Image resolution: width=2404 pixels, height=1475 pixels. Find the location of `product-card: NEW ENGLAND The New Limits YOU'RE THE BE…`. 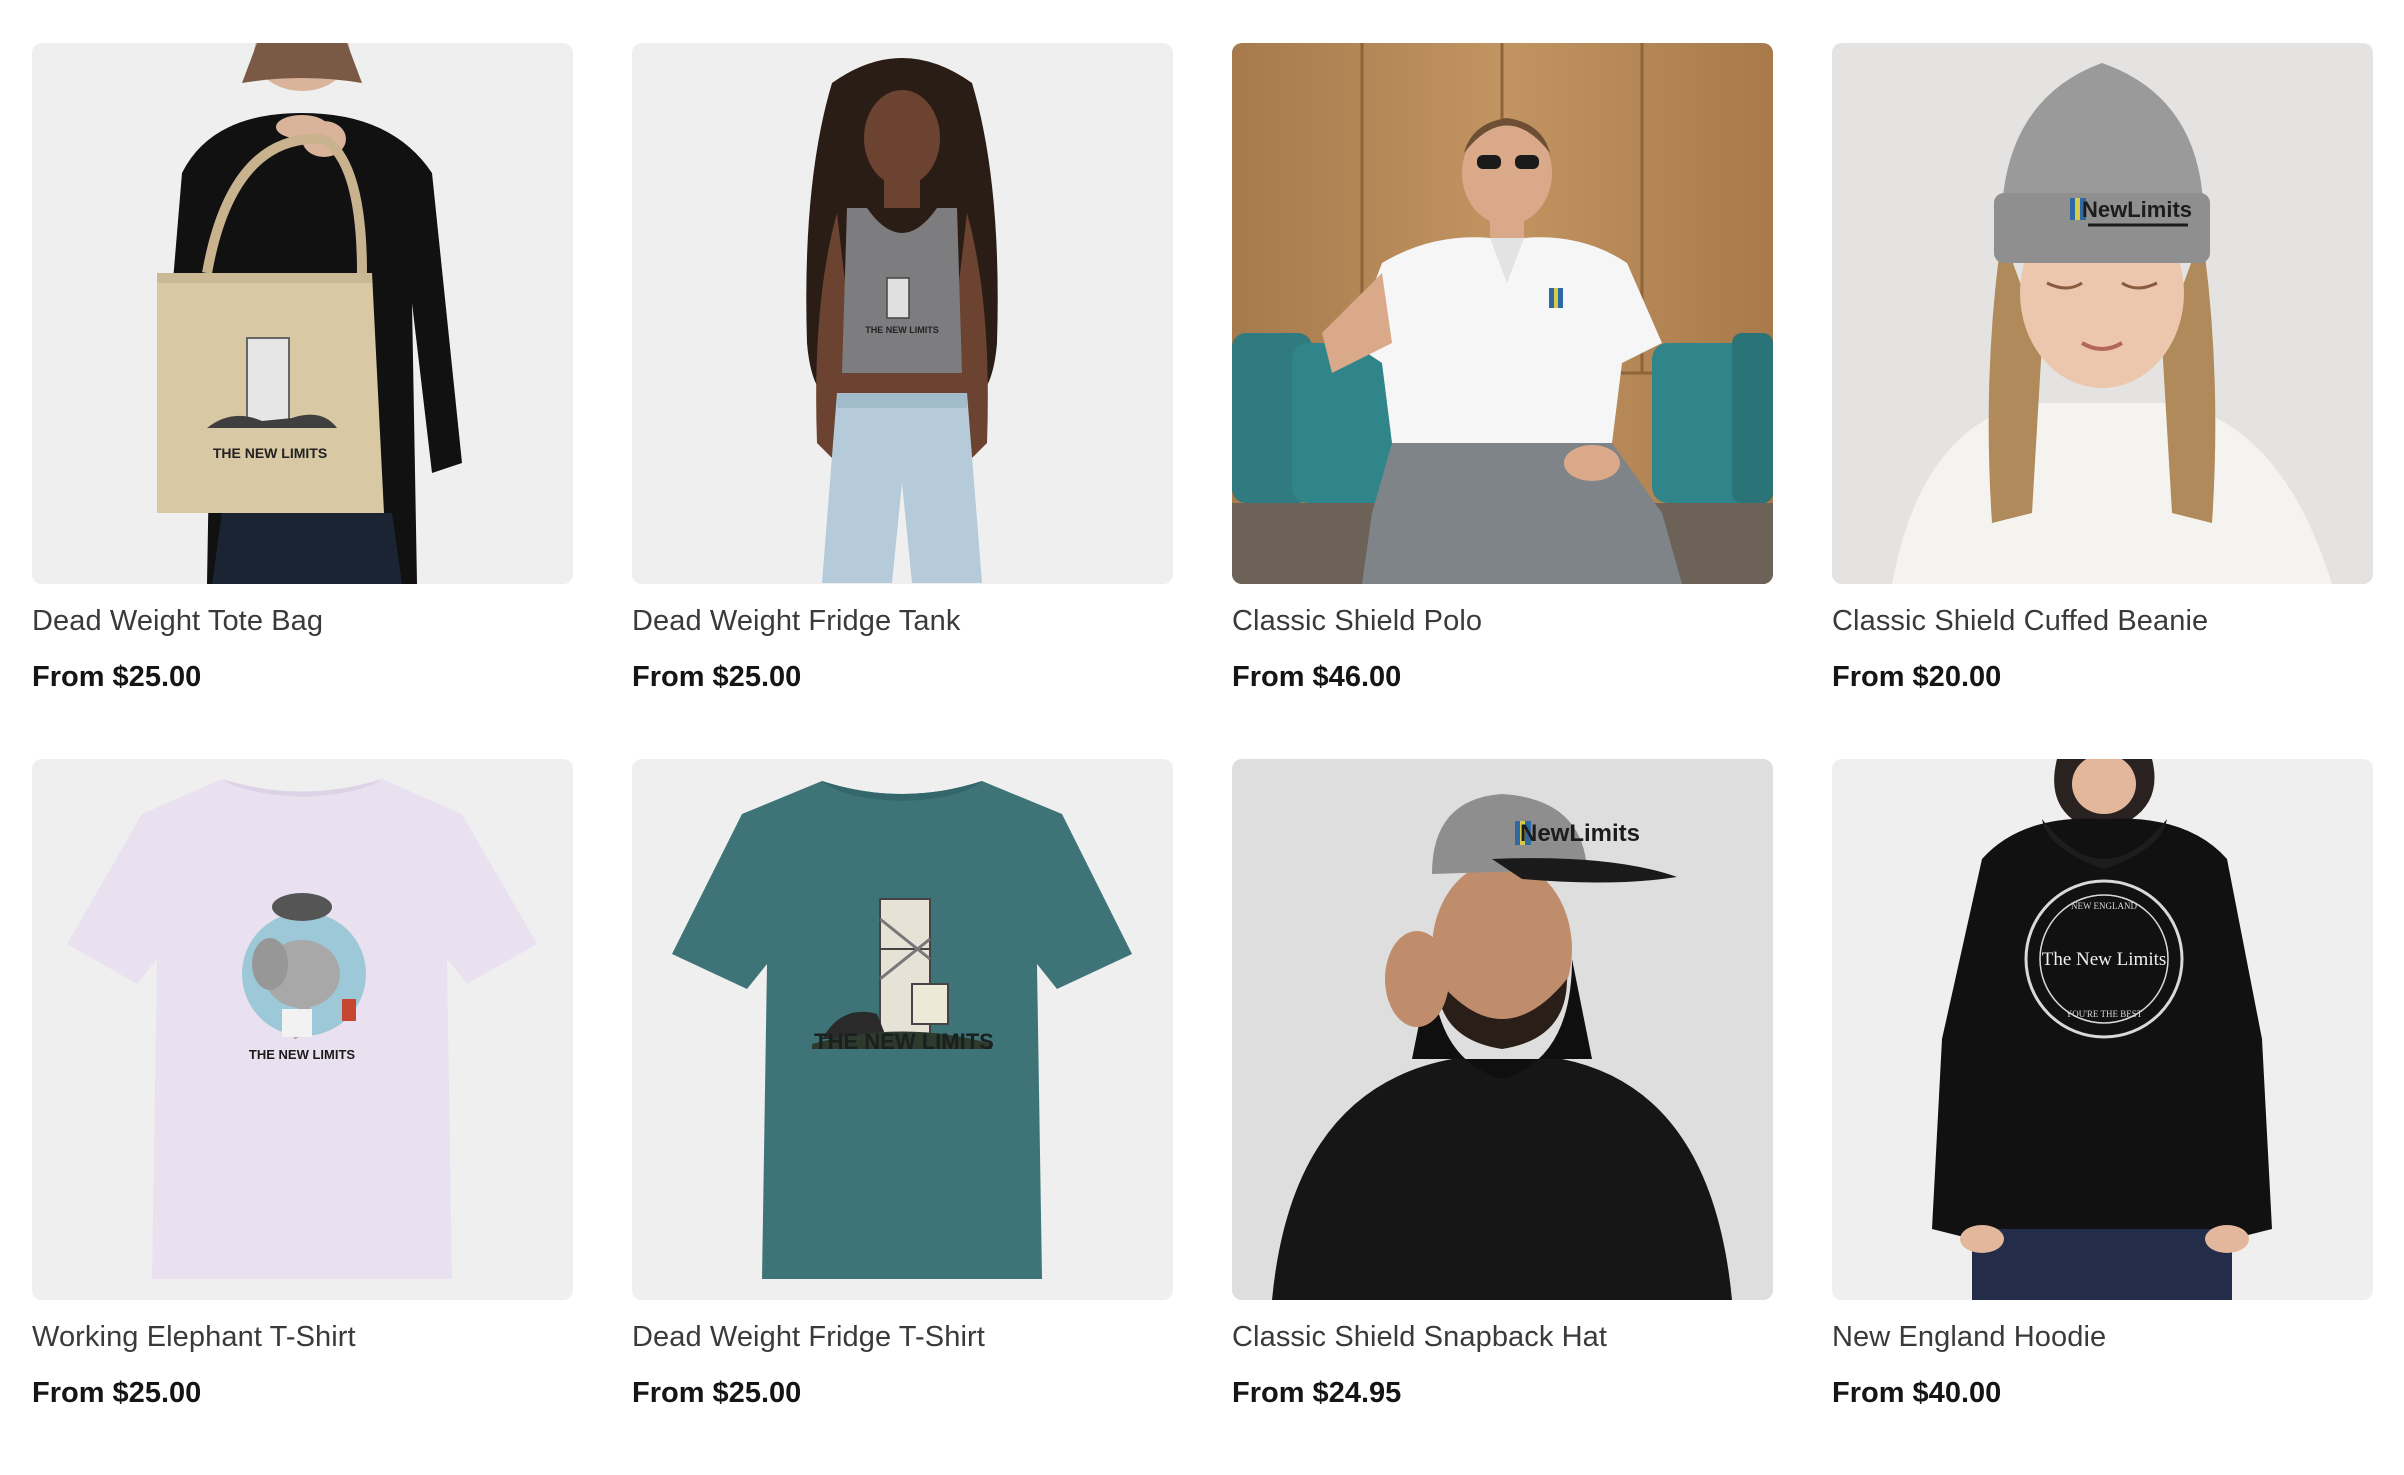

product-card: NEW ENGLAND The New Limits YOU'RE THE BE… is located at coordinates (2102, 1117).